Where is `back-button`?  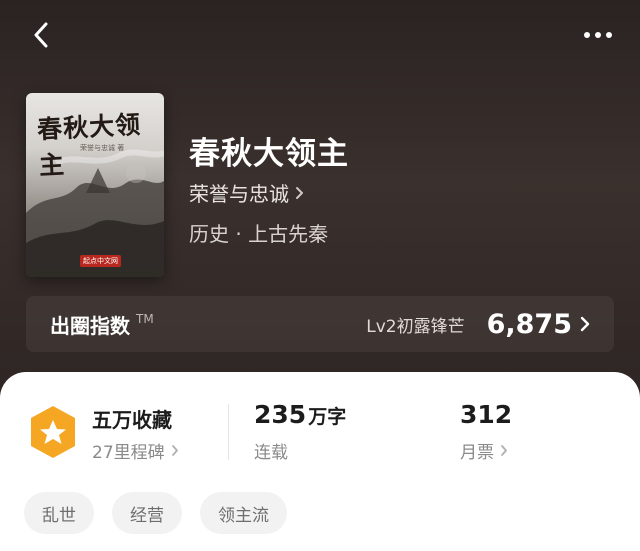 back-button is located at coordinates (41, 35).